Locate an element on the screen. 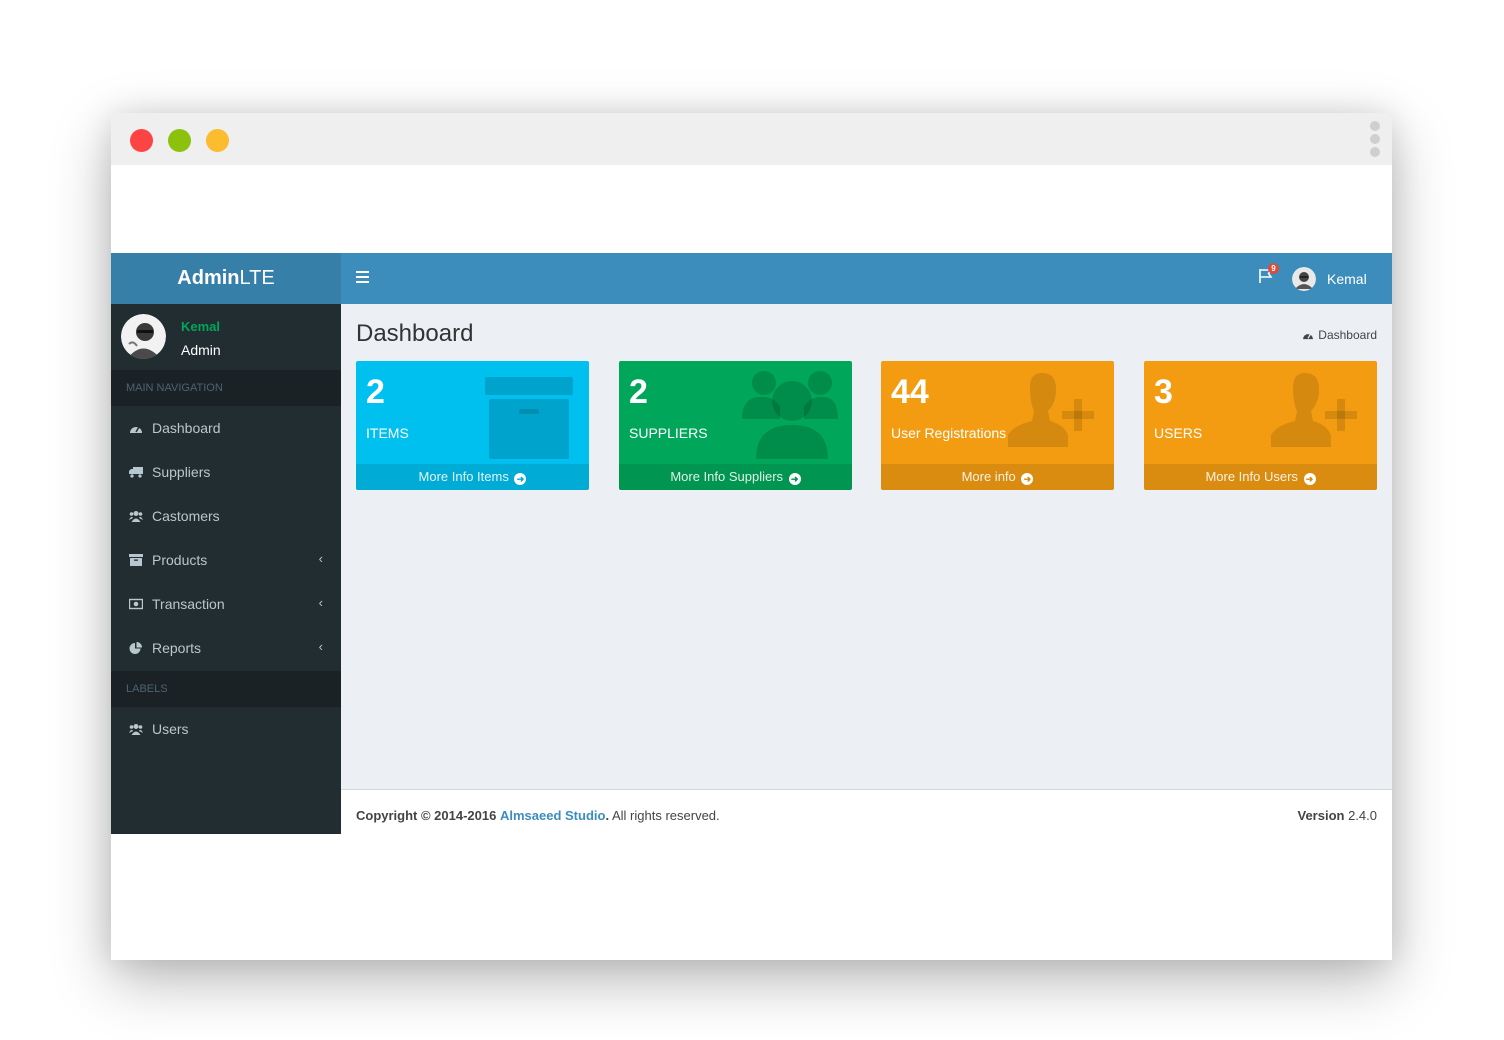  page-title: Dashboard is located at coordinates (415, 333).